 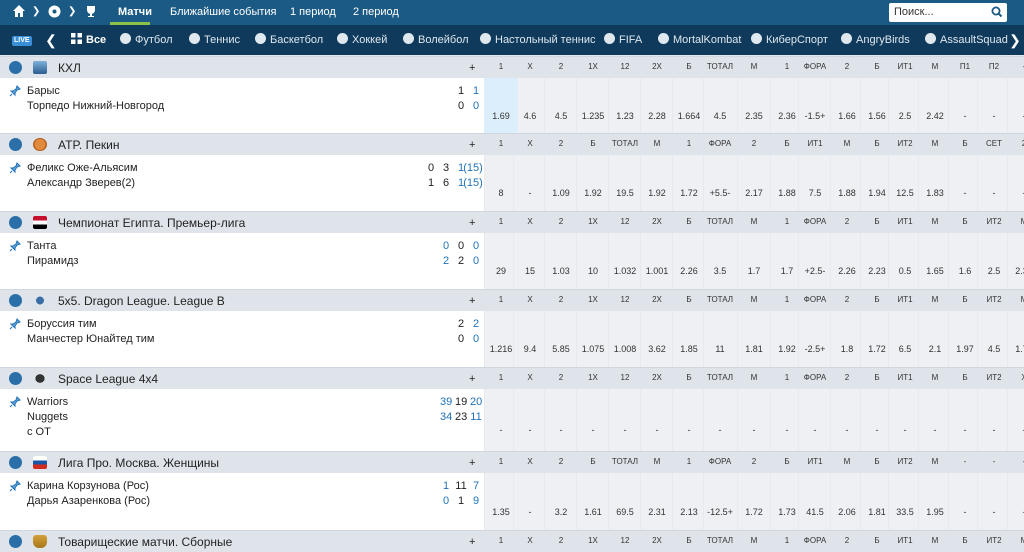 I want to click on team-2-name: Манчестер Юнайтед тим, so click(x=91, y=339).